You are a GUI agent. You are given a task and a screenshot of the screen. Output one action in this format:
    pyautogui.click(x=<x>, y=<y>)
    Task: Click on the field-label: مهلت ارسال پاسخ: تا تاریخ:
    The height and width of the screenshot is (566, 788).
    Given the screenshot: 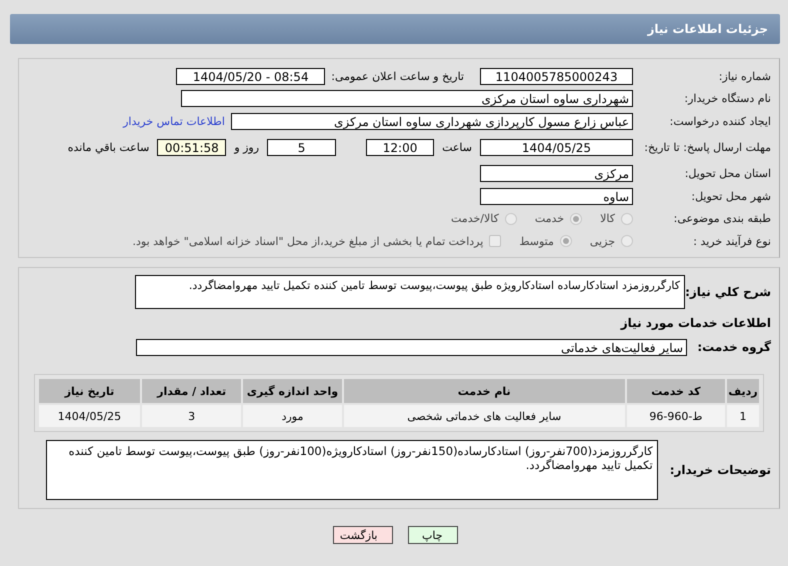 What is the action you would take?
    pyautogui.click(x=707, y=147)
    